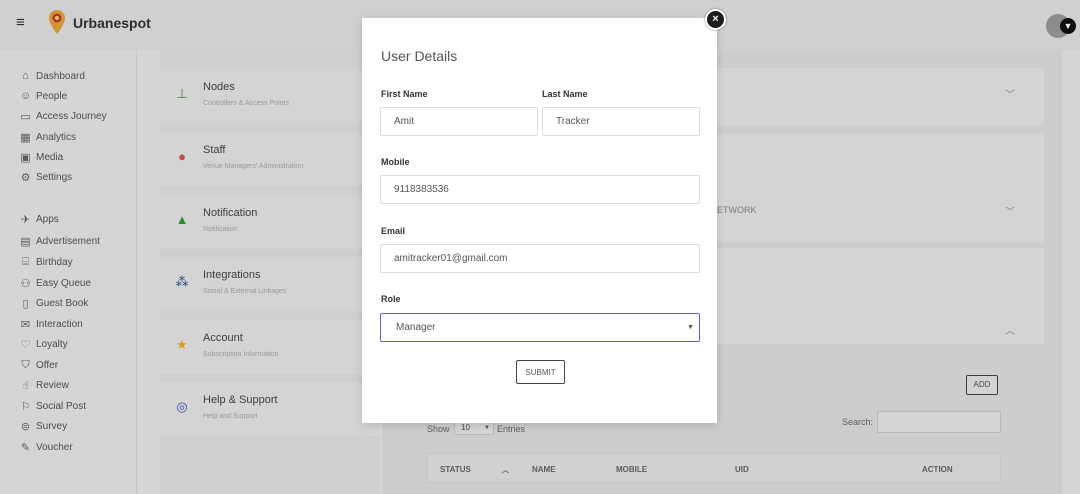  What do you see at coordinates (540, 372) in the screenshot?
I see `submit-button: SUBMIT` at bounding box center [540, 372].